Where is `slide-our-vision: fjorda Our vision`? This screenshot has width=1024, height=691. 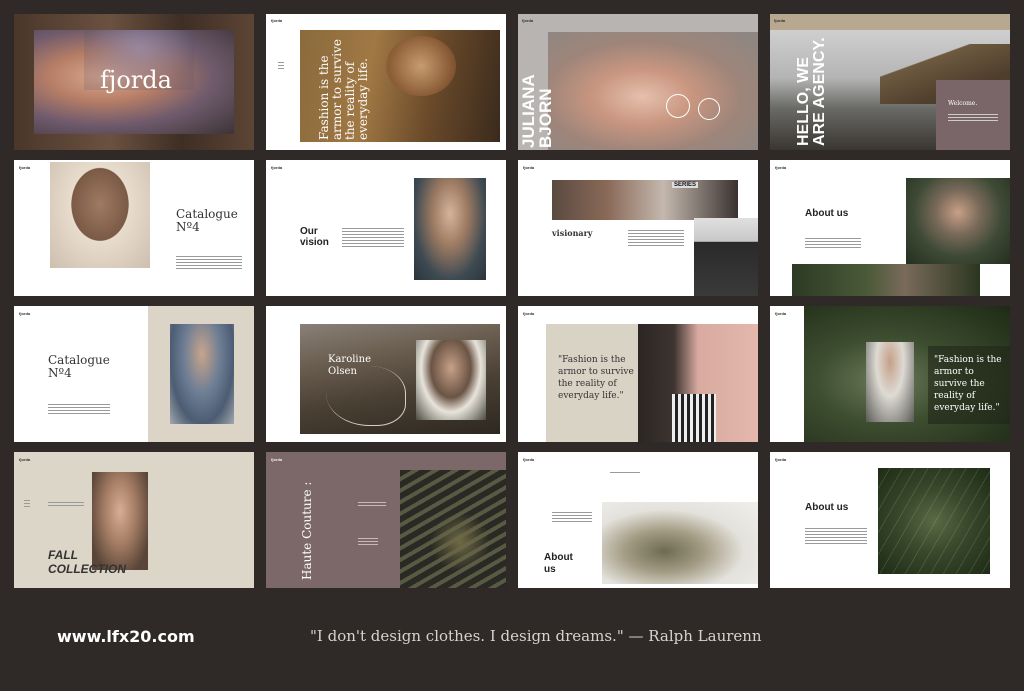
slide-our-vision: fjorda Our vision is located at coordinates (386, 228).